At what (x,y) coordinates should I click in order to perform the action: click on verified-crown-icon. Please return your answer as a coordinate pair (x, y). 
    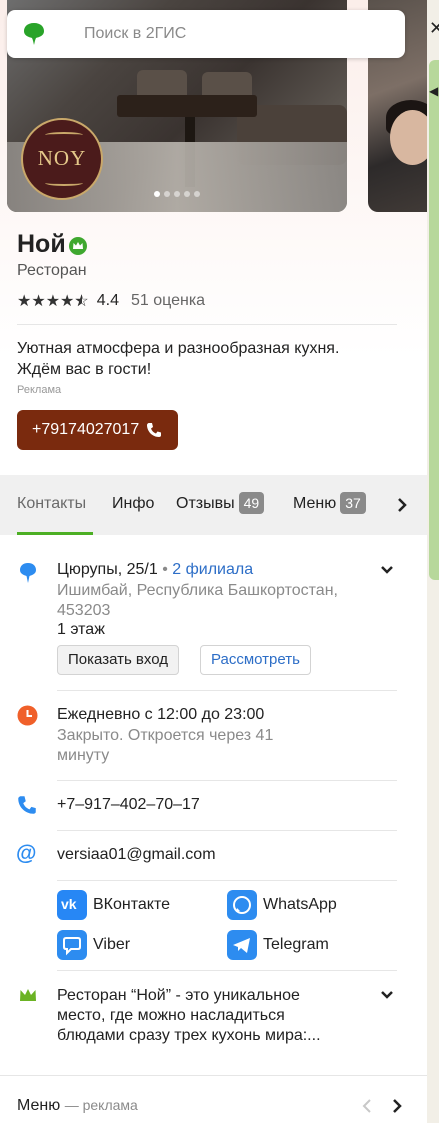
    Looking at the image, I should click on (78, 246).